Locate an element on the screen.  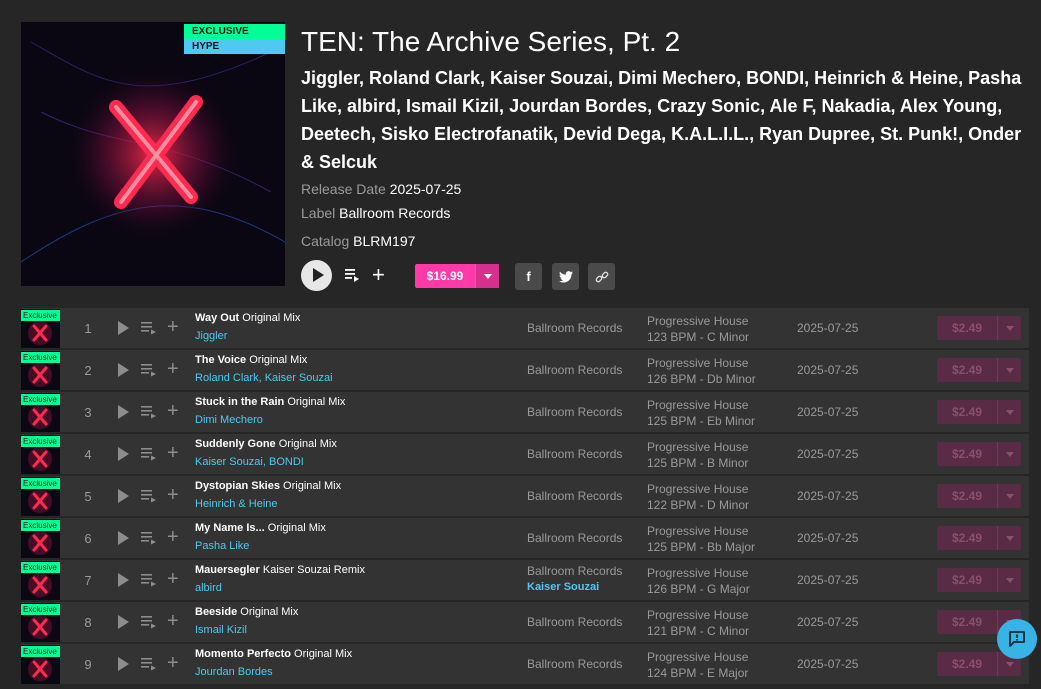
link-icon is located at coordinates (601, 276).